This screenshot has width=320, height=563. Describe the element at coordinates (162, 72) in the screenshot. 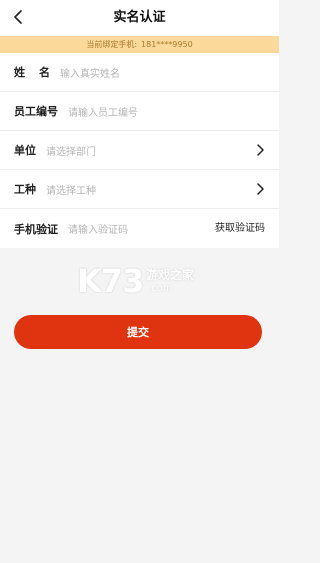

I see `name-input: 输入真实姓名` at that location.